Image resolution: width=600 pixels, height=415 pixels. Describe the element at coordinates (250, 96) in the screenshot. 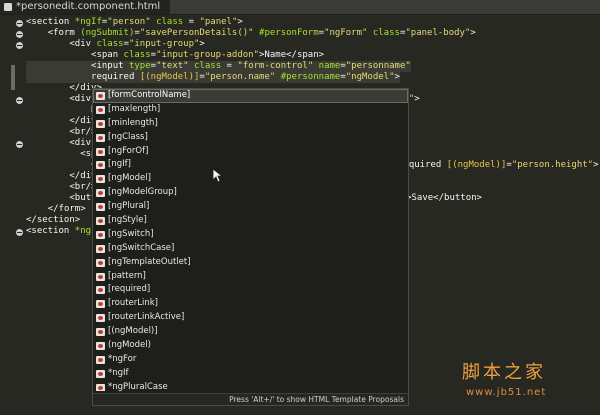

I see `proposal-item: [formControlName]` at that location.